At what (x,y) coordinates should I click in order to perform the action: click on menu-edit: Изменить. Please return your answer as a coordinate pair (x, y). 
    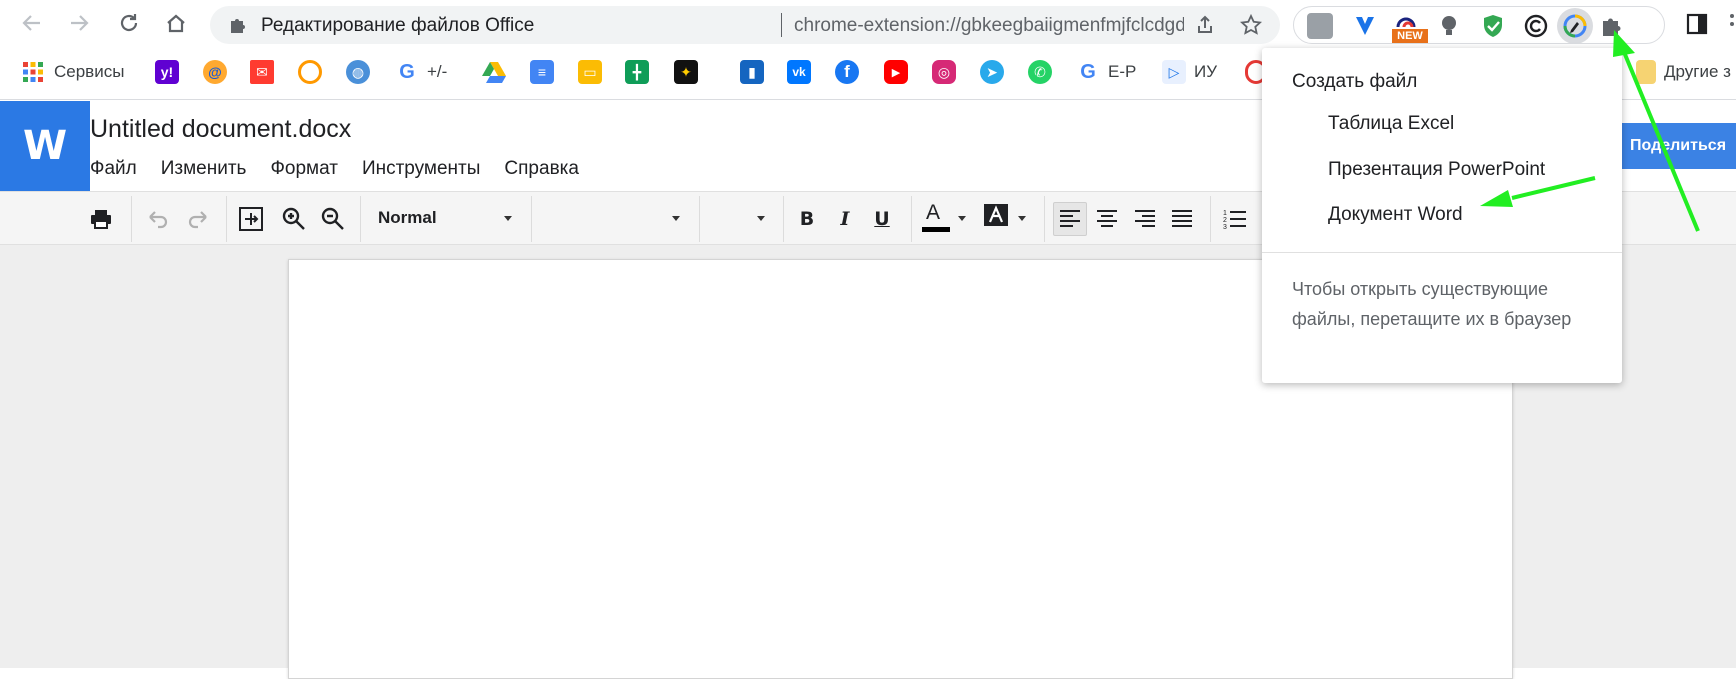
    Looking at the image, I should click on (204, 170).